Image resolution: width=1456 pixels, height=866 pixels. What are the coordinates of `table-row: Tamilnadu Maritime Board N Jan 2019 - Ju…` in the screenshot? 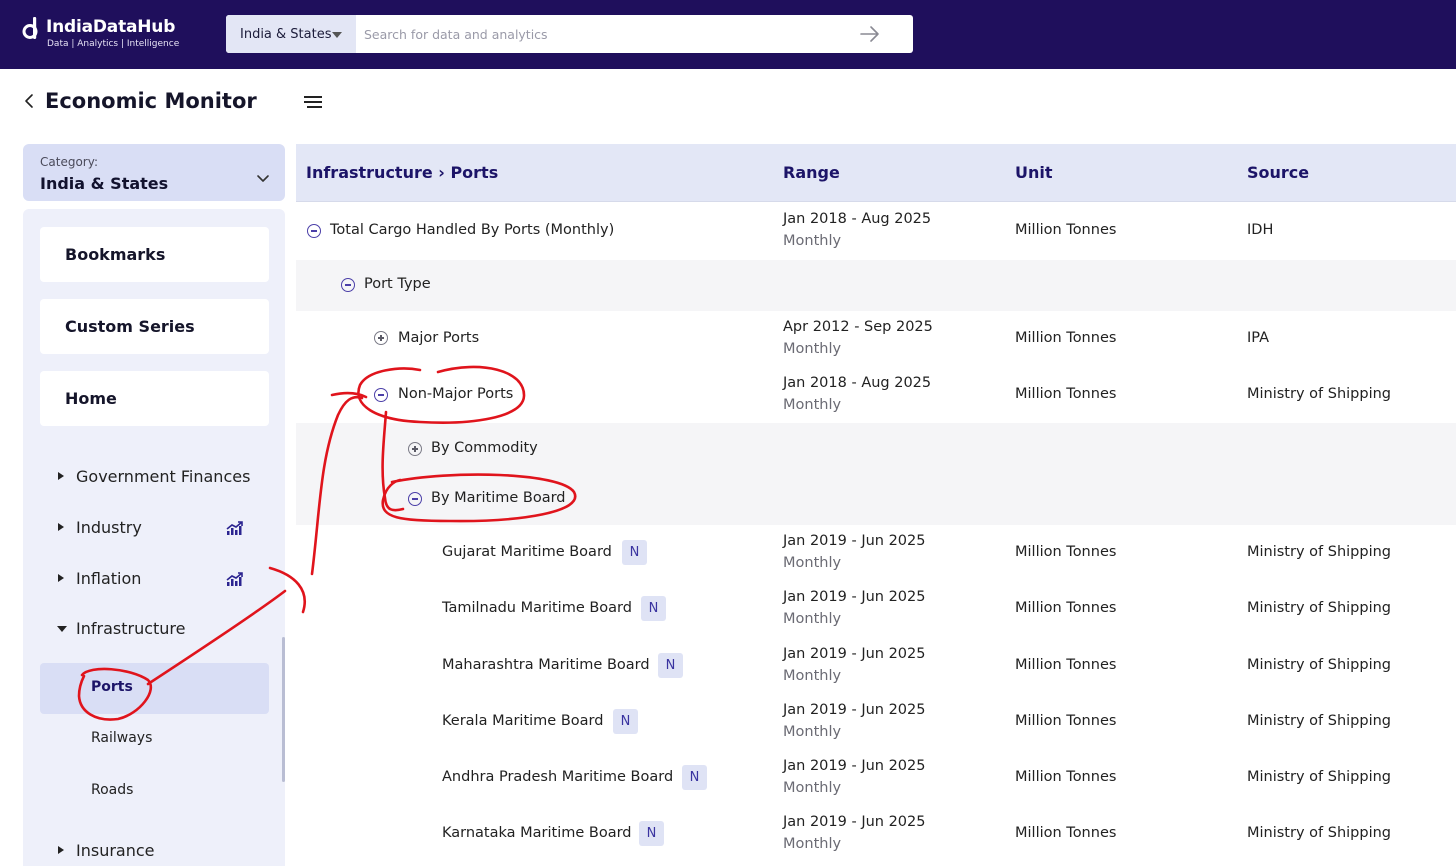 It's located at (876, 609).